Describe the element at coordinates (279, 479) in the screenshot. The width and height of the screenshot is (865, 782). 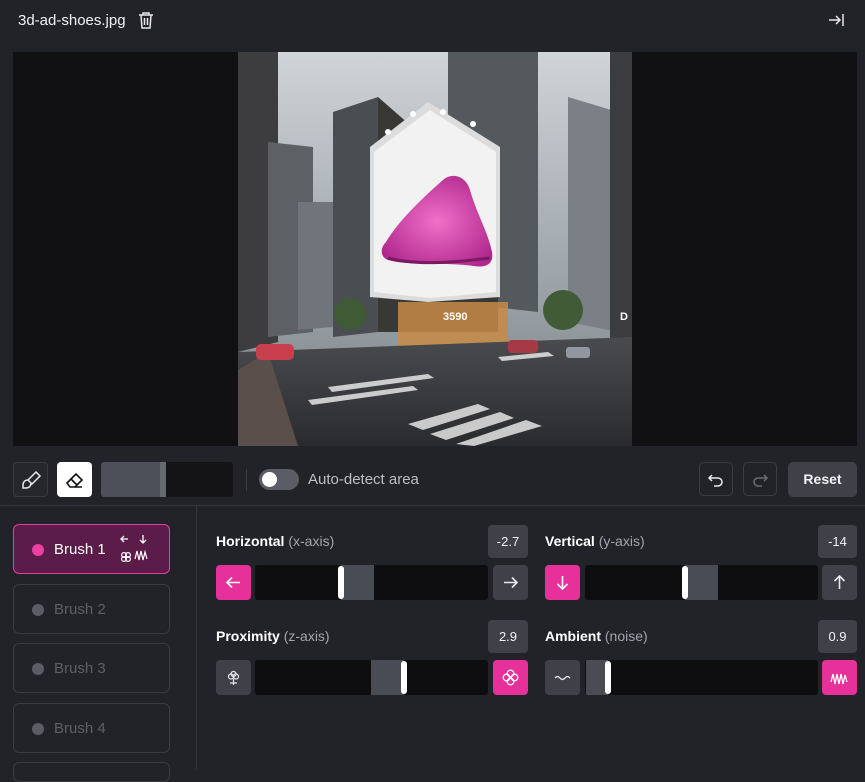
I see `auto-detect-toggle` at that location.